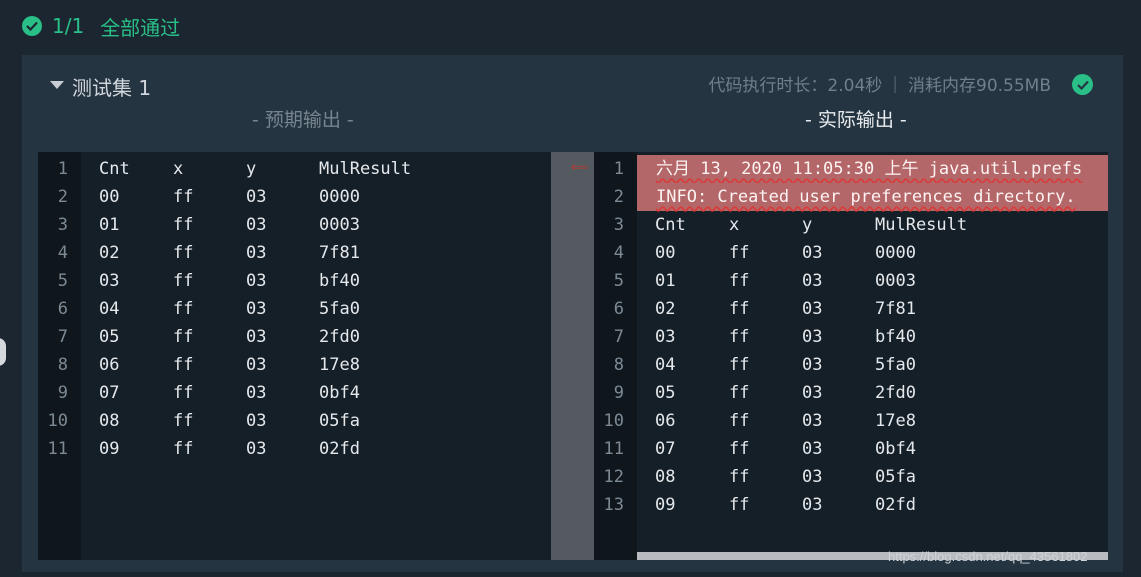 This screenshot has width=1141, height=577. What do you see at coordinates (140, 27) in the screenshot?
I see `pass-status: 全部通过` at bounding box center [140, 27].